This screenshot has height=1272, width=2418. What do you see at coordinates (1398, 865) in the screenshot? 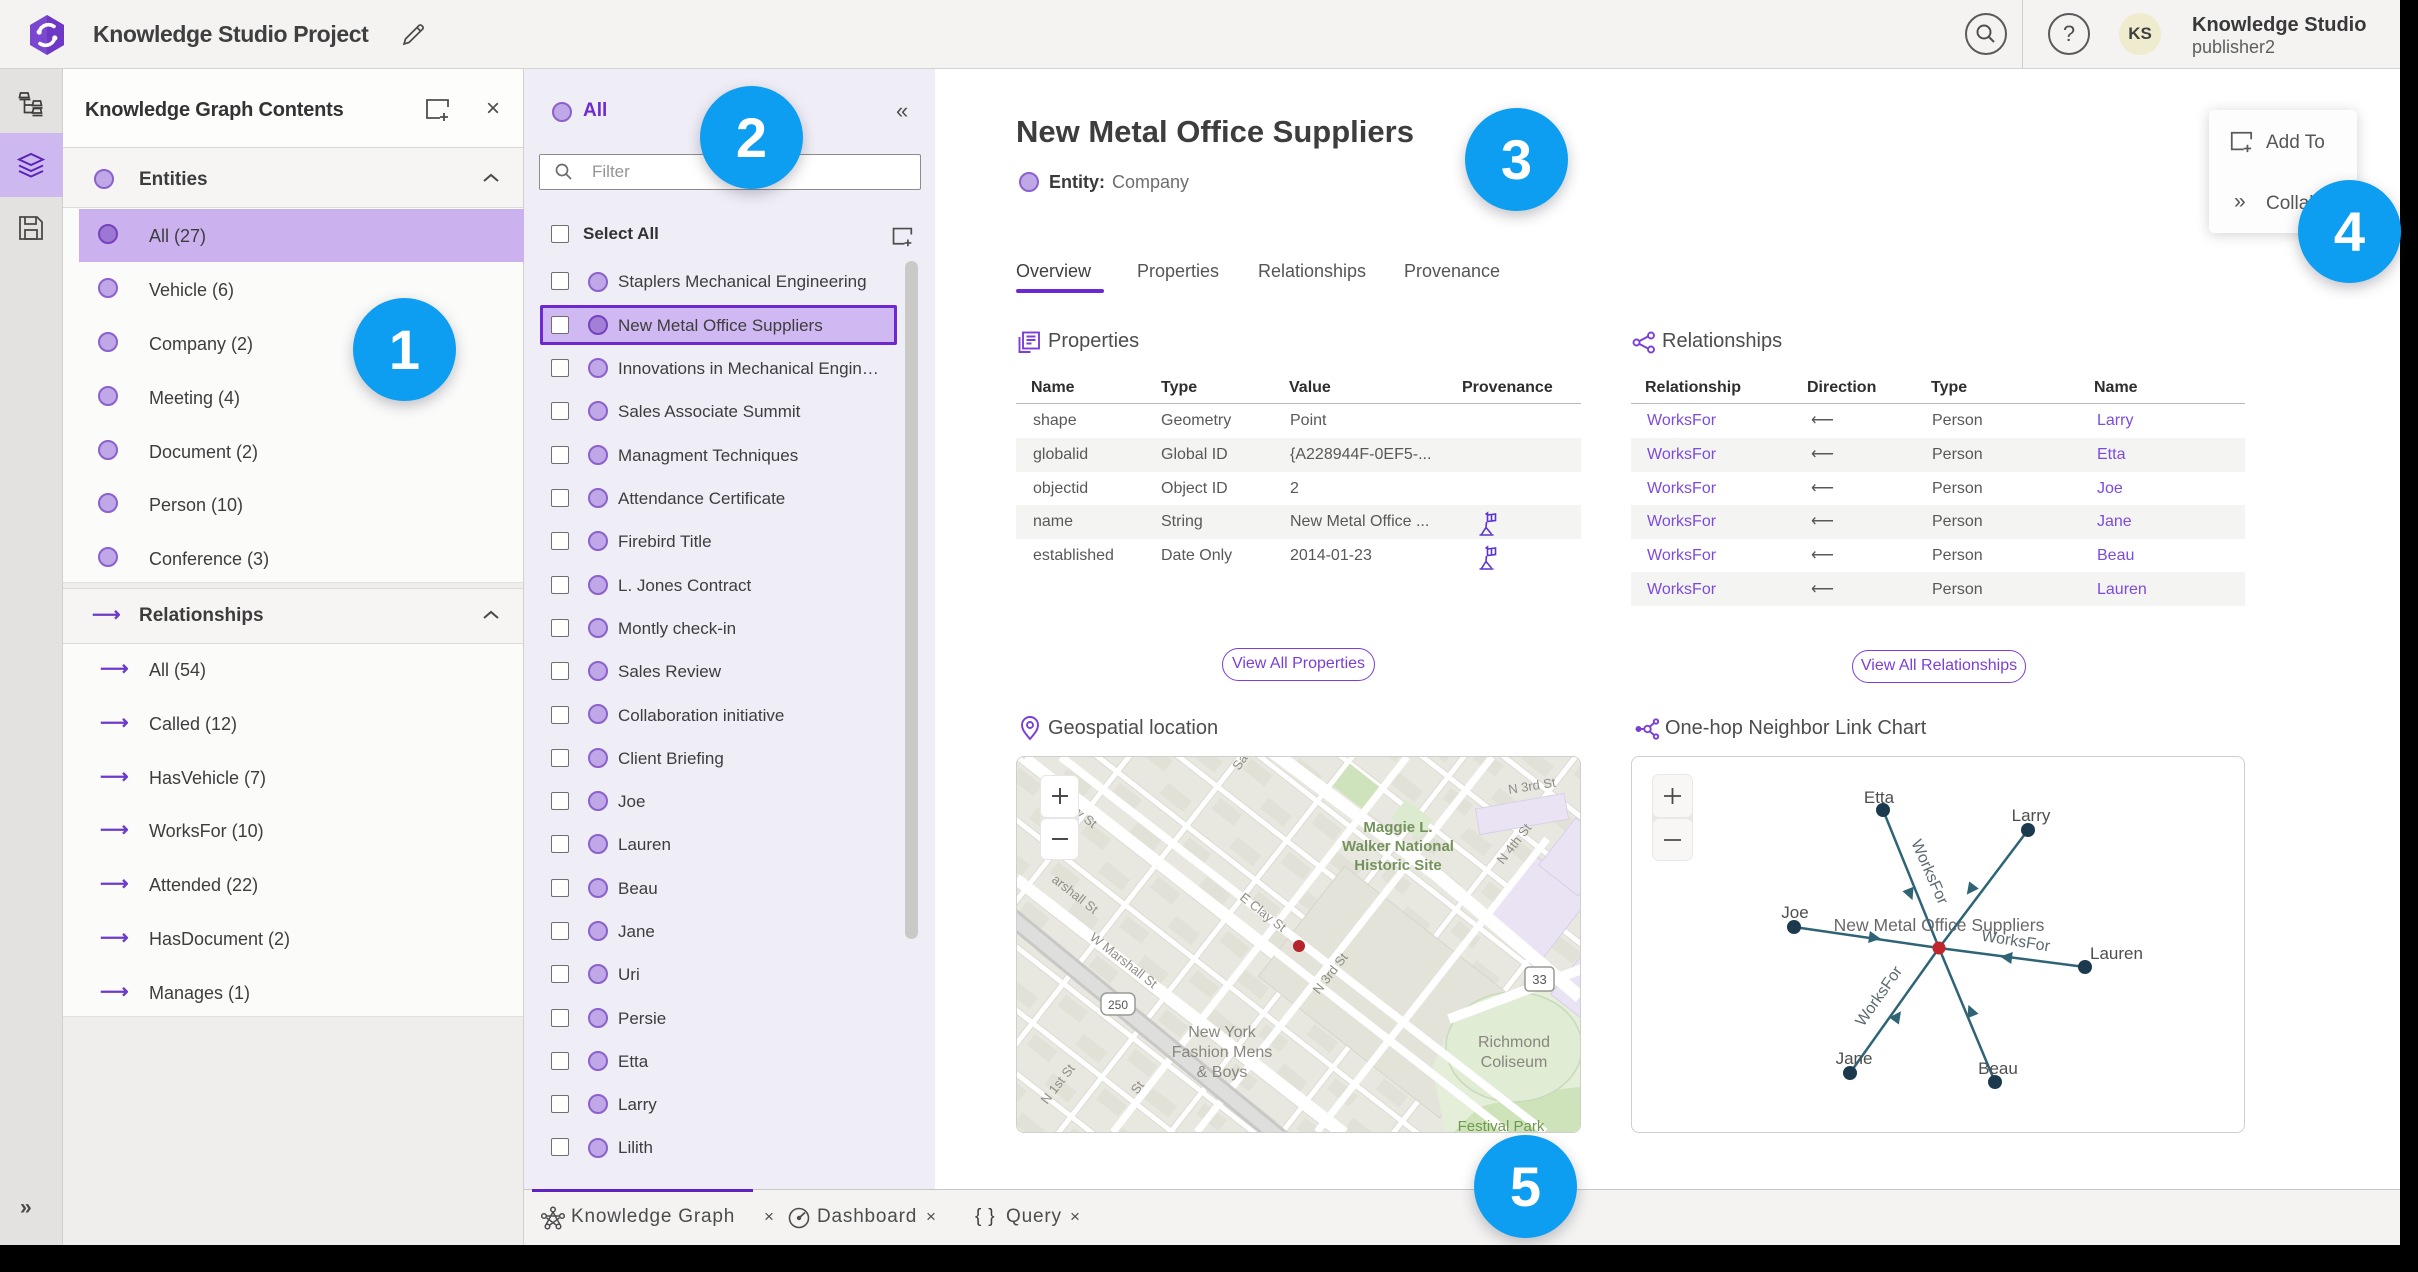
I see `svg-text: Historic Site` at bounding box center [1398, 865].